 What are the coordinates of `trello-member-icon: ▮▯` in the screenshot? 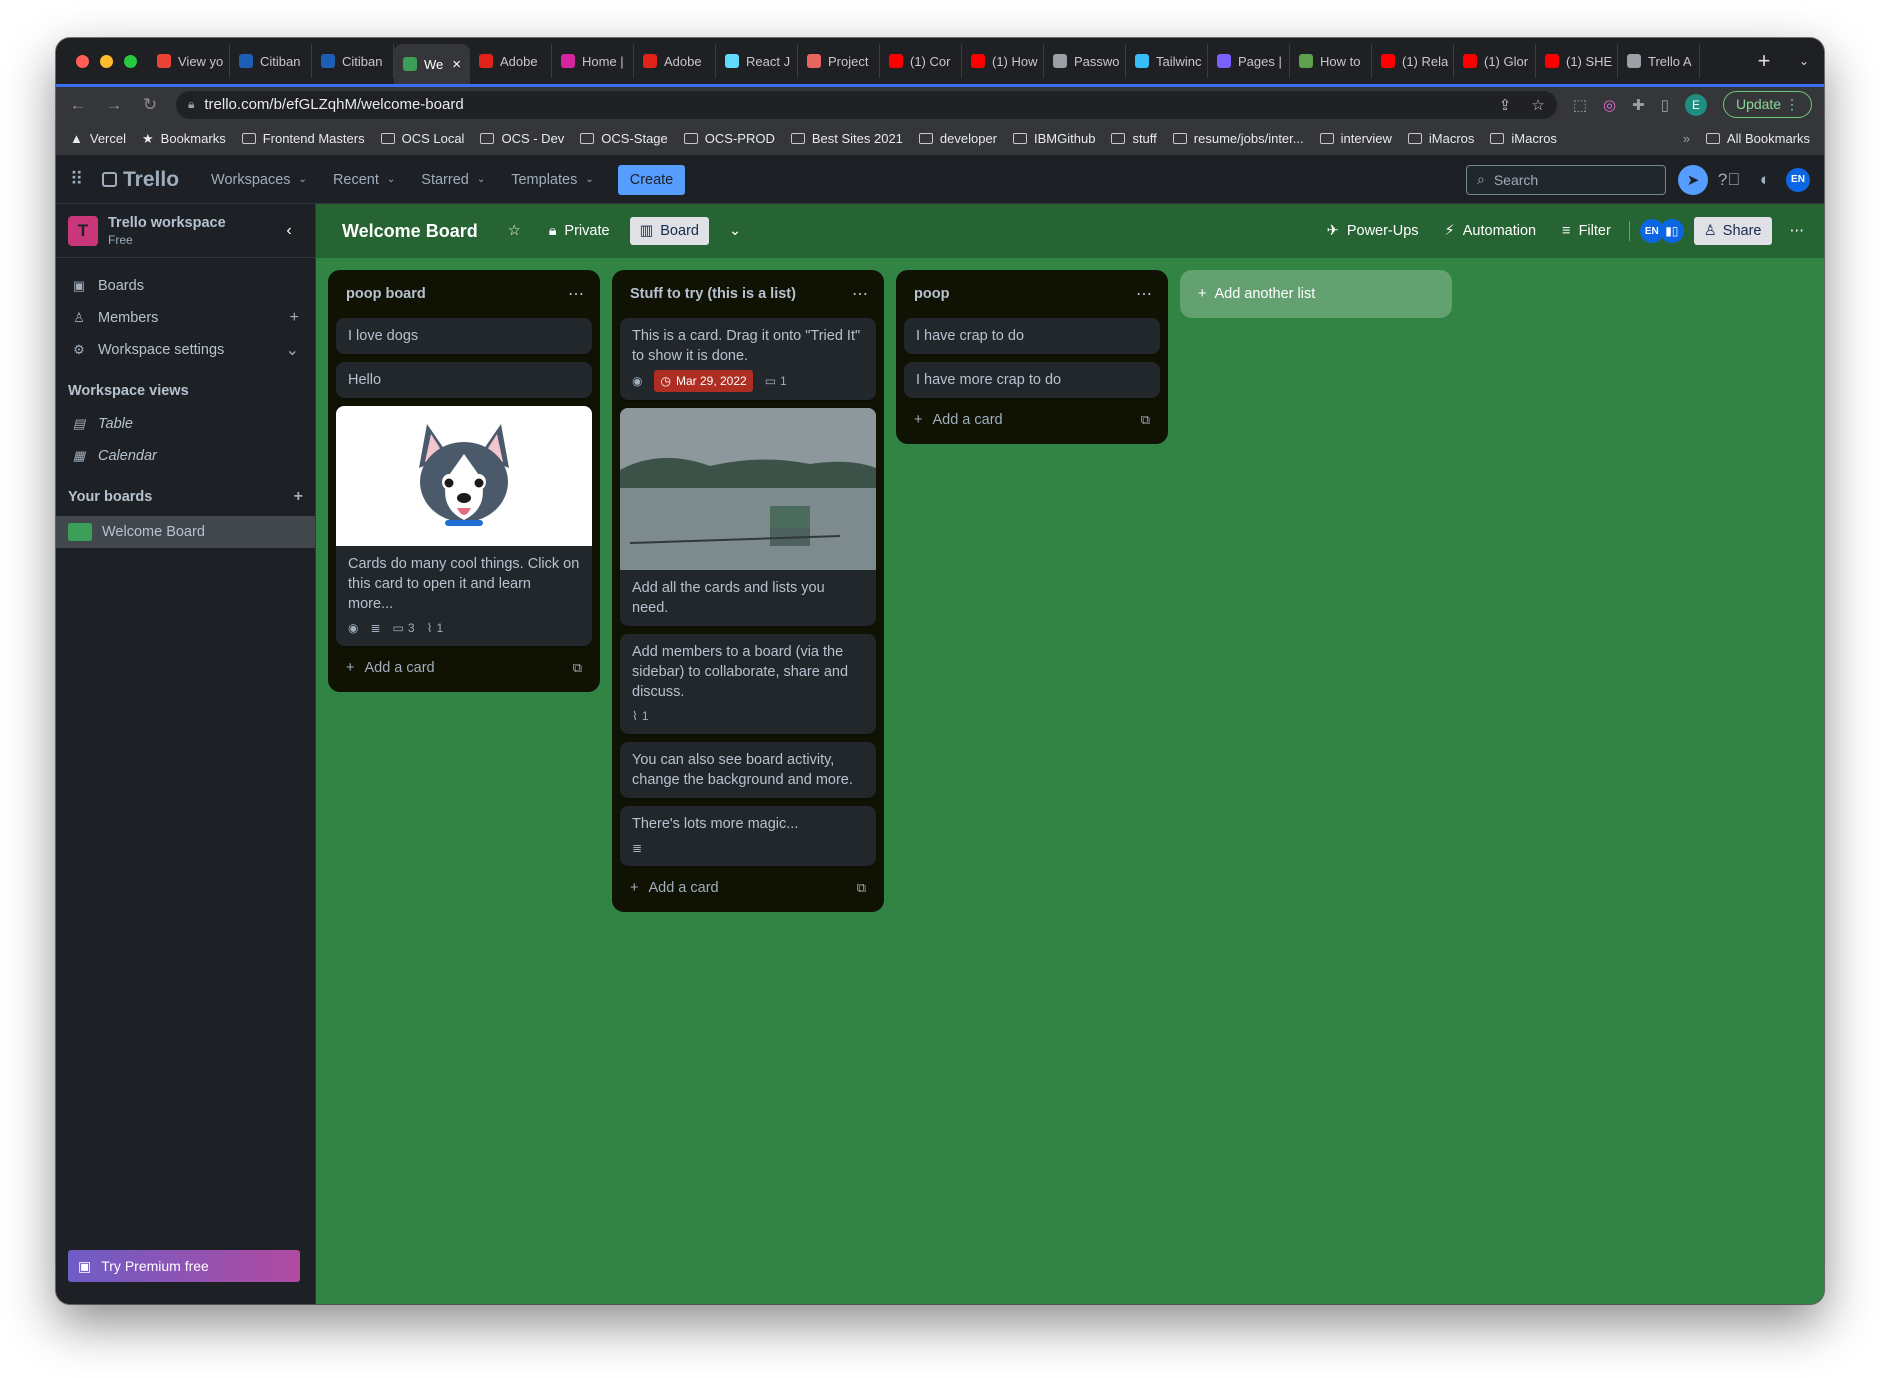 It's located at (1671, 231).